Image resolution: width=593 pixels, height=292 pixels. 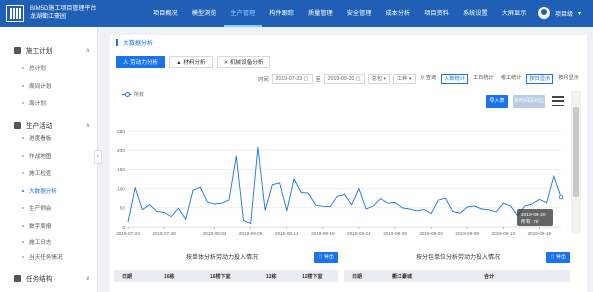 What do you see at coordinates (54, 278) in the screenshot?
I see `sidebar-group: 任务结构 ∨` at bounding box center [54, 278].